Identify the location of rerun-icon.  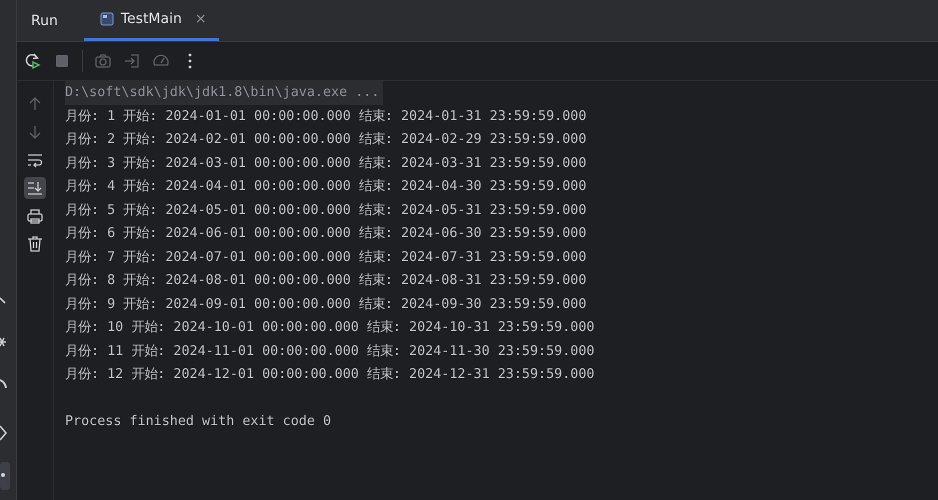
(33, 61).